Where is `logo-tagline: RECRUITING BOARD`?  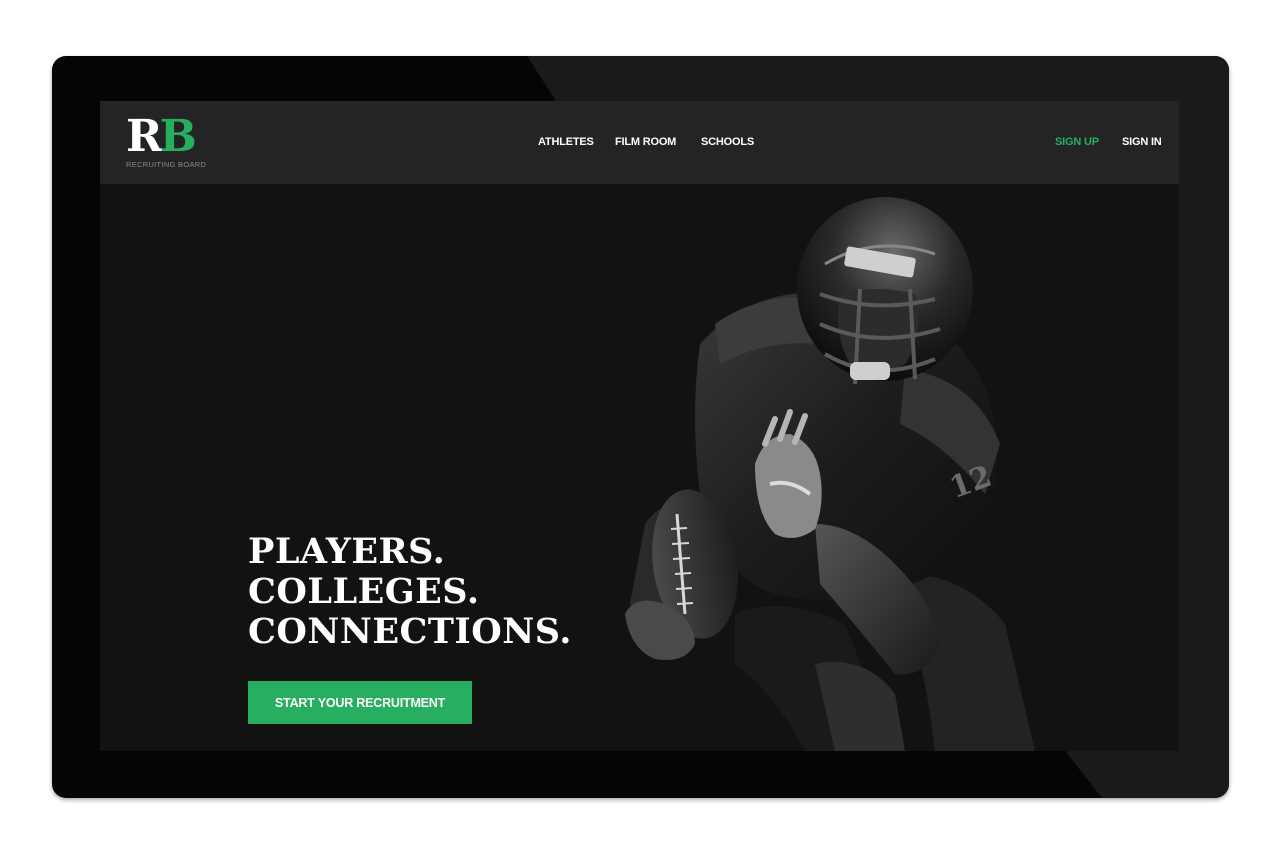 logo-tagline: RECRUITING BOARD is located at coordinates (166, 164).